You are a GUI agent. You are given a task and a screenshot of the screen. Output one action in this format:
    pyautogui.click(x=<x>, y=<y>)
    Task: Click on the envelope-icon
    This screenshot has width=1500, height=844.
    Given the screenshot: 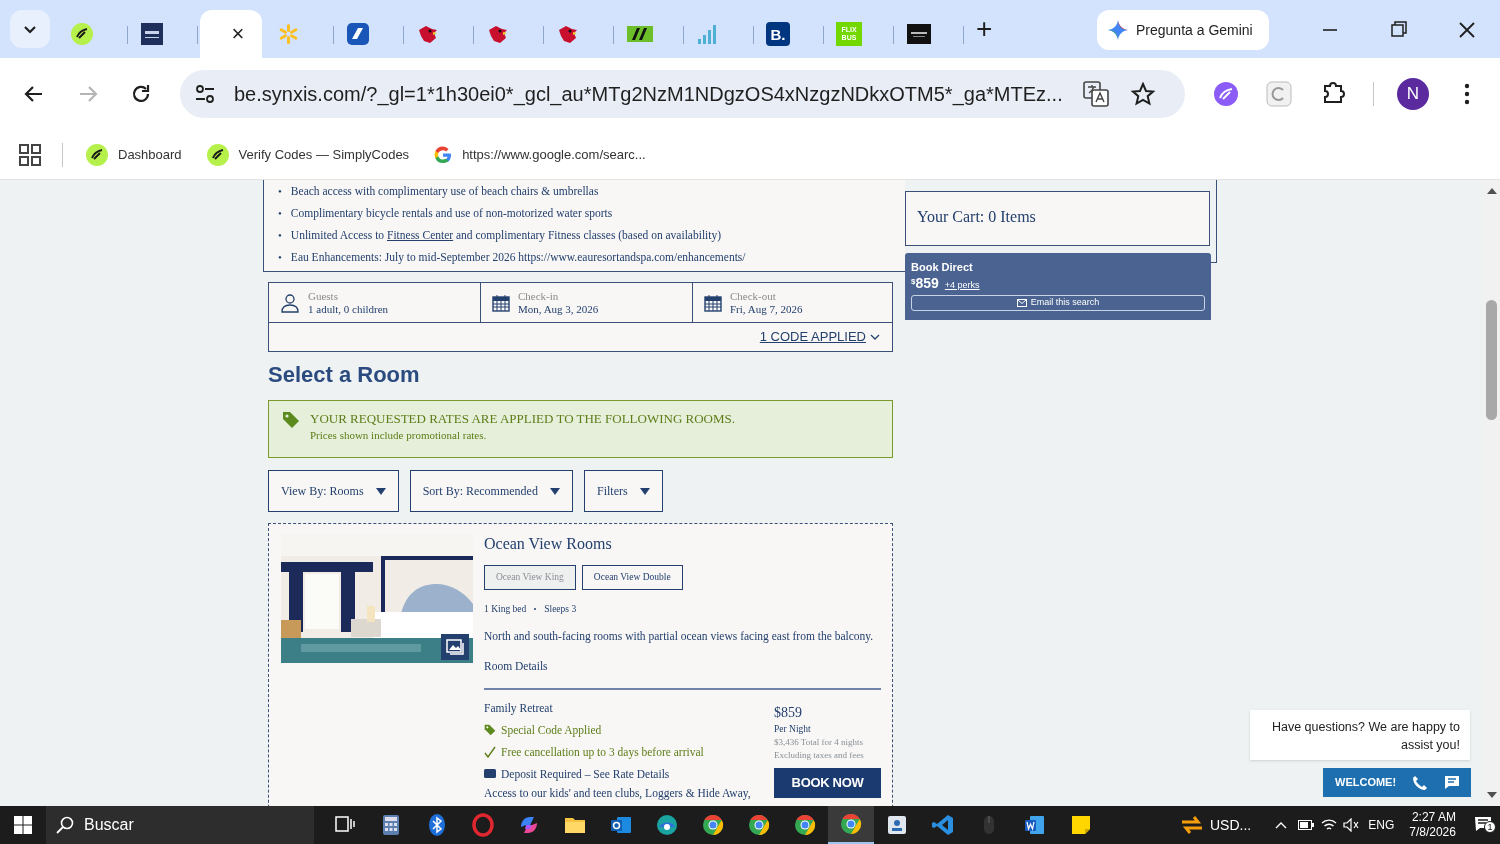 What is the action you would take?
    pyautogui.click(x=1021, y=303)
    